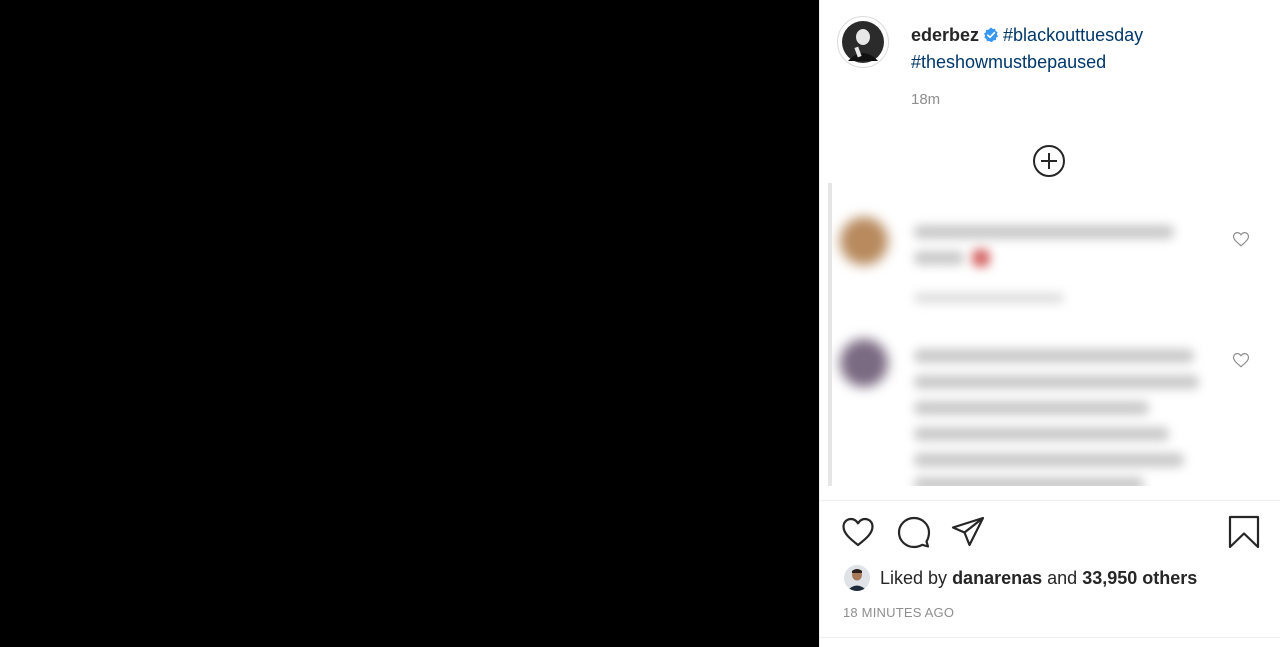 This screenshot has width=1280, height=647. I want to click on hashtag-link: #blackouttuesday, so click(1073, 35).